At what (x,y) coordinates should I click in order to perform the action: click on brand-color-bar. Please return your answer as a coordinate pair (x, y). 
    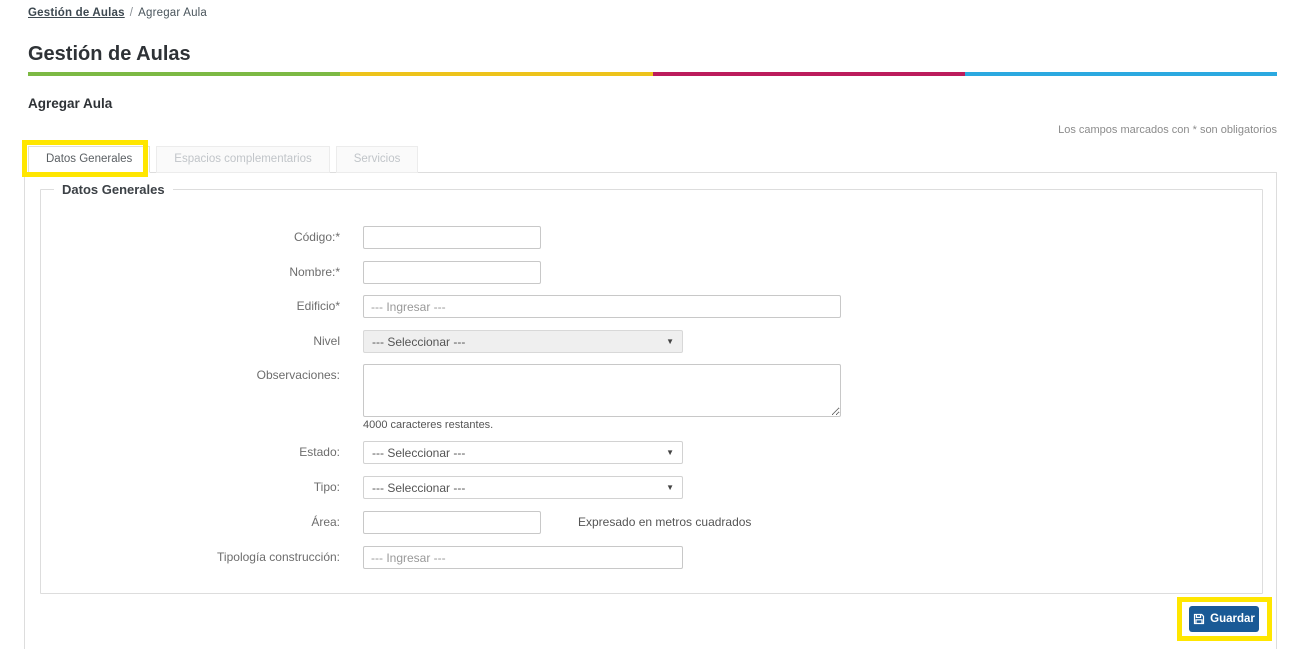
    Looking at the image, I should click on (652, 74).